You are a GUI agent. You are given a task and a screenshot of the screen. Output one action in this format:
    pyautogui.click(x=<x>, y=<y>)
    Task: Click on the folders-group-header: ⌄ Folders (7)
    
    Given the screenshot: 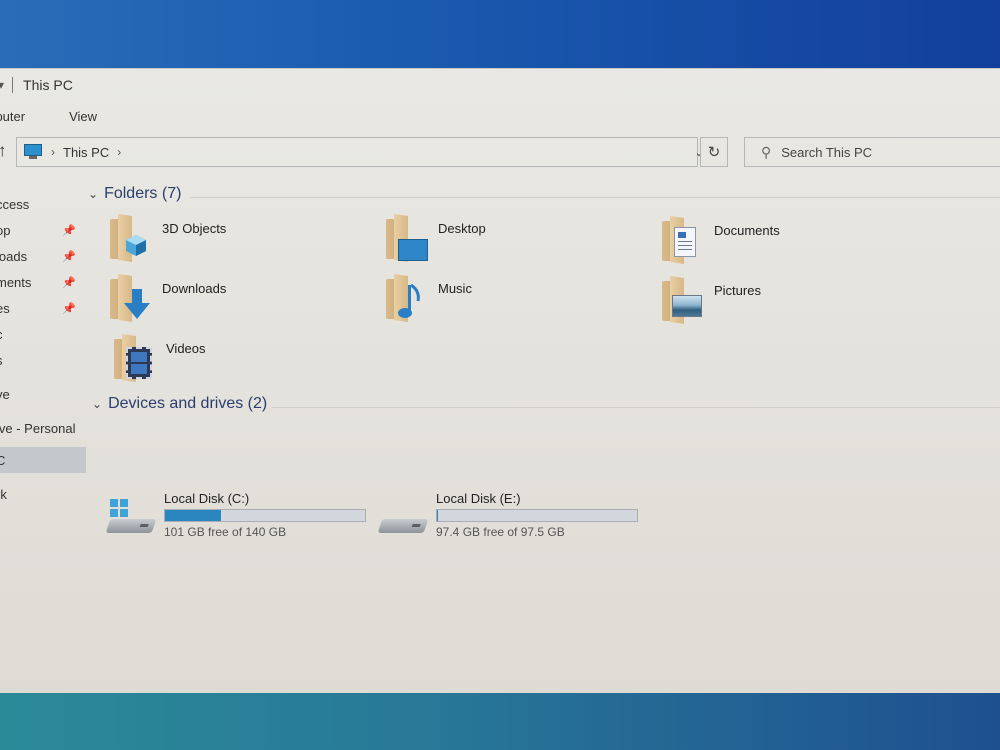 What is the action you would take?
    pyautogui.click(x=134, y=194)
    